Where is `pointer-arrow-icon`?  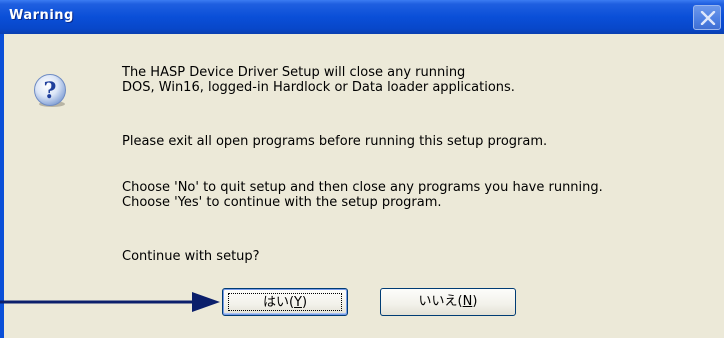 pointer-arrow-icon is located at coordinates (110, 302).